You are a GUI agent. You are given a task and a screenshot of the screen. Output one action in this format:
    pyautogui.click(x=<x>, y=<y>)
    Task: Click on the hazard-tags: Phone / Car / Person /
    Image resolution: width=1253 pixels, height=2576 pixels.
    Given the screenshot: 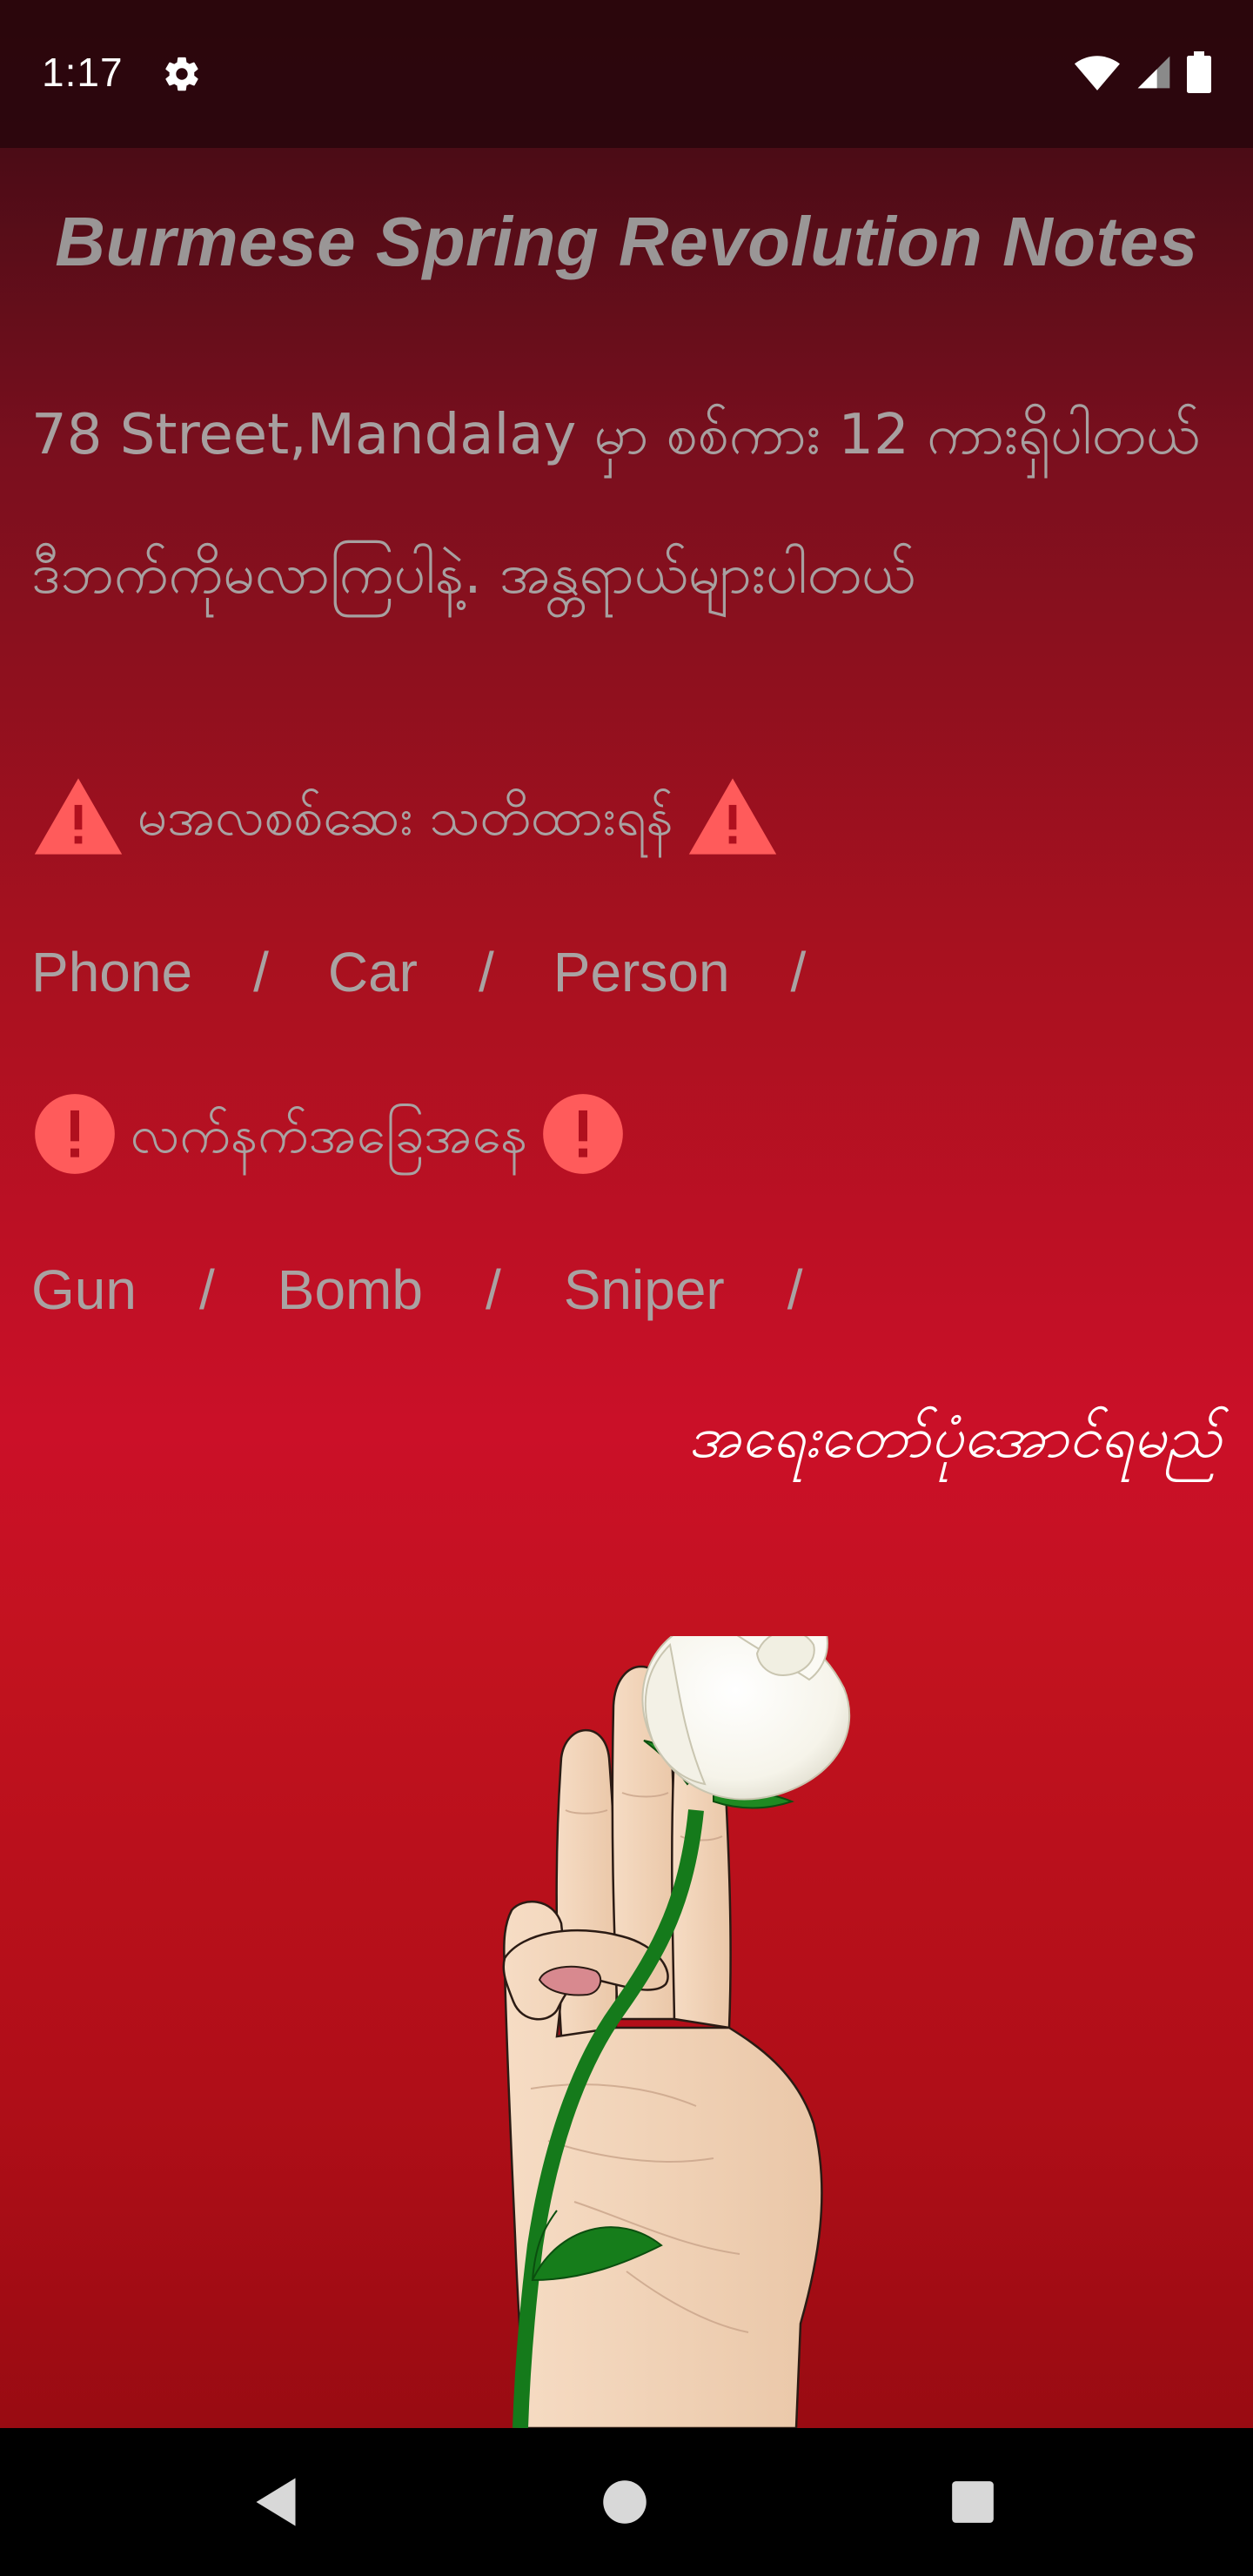 What is the action you would take?
    pyautogui.click(x=448, y=972)
    